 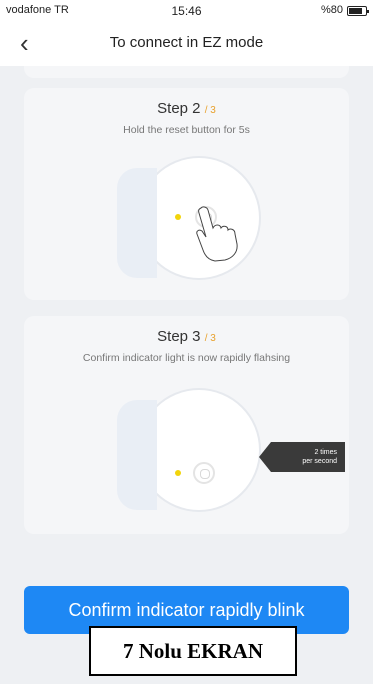 What do you see at coordinates (331, 10) in the screenshot?
I see `battery-percent: %80` at bounding box center [331, 10].